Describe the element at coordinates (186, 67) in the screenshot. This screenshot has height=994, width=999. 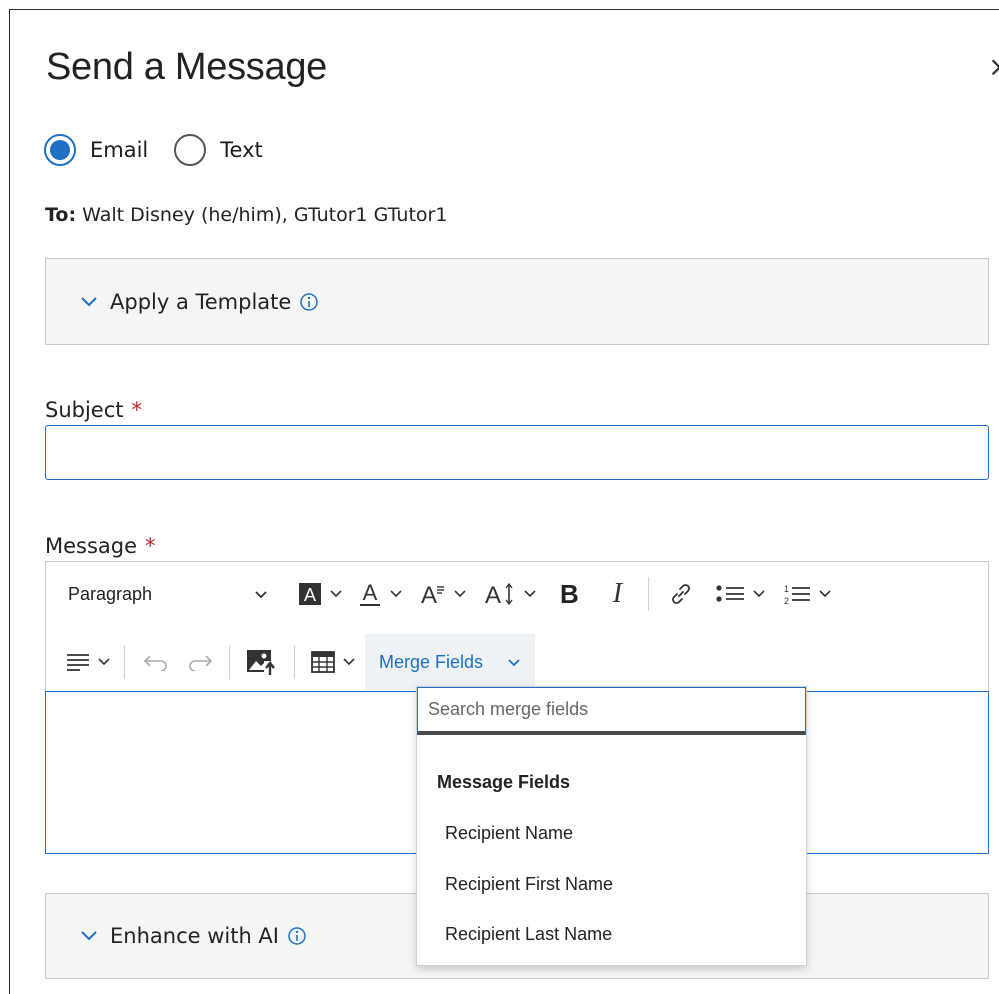
I see `dialog-title: Send a Message` at that location.